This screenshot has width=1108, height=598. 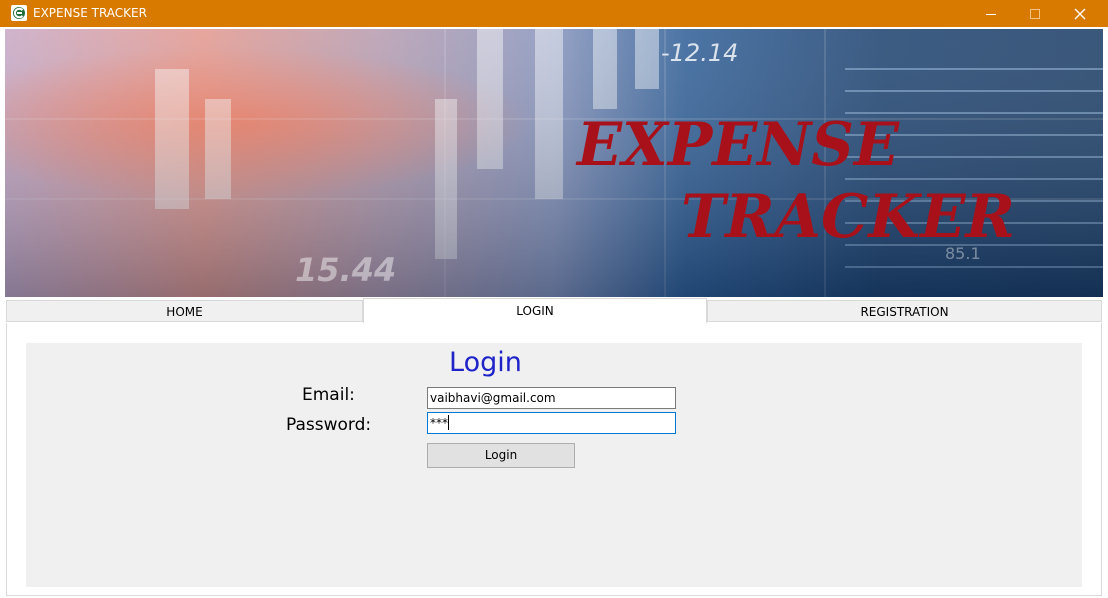 I want to click on tab-bar: HOME LOGIN REGISTRATION, so click(x=554, y=311).